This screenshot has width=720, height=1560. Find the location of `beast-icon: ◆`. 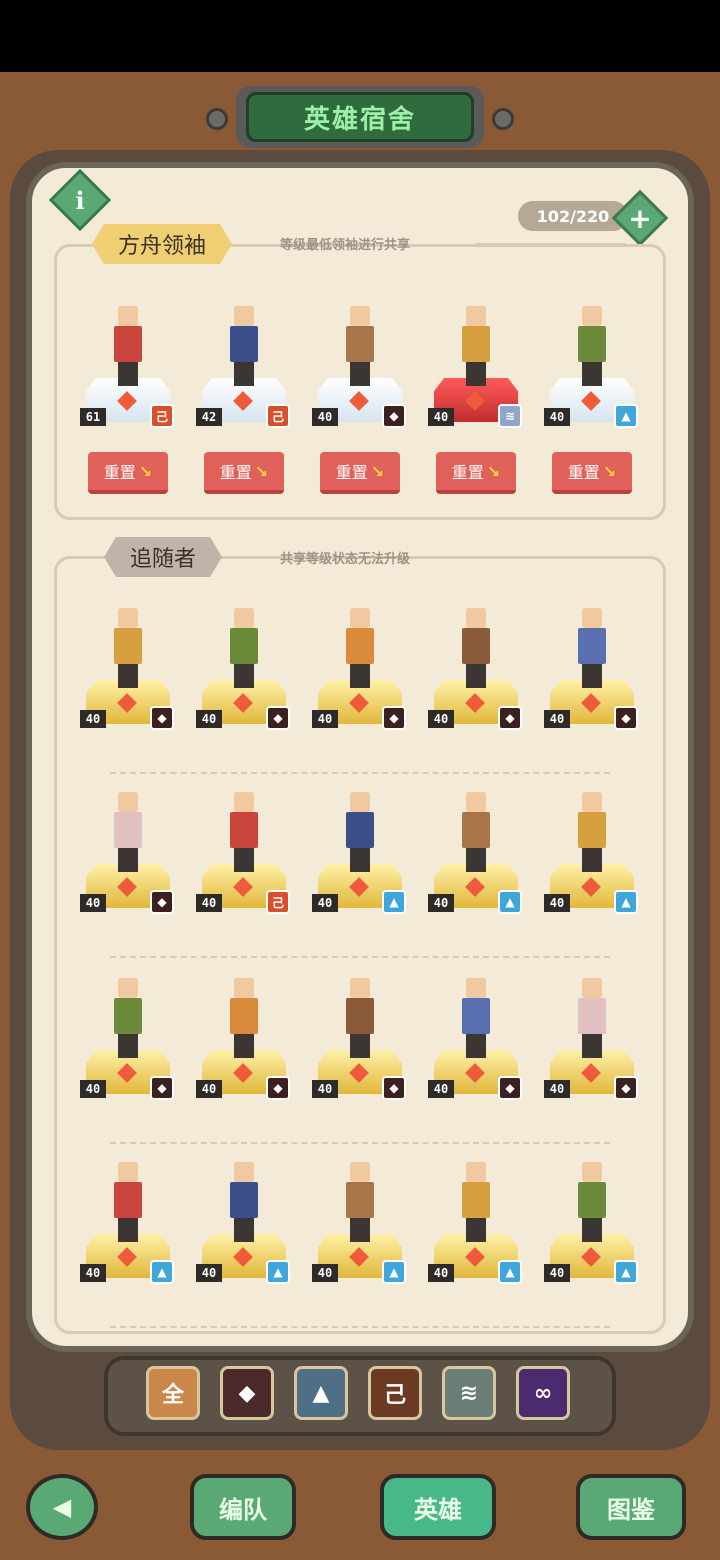

beast-icon: ◆ is located at coordinates (247, 1393).